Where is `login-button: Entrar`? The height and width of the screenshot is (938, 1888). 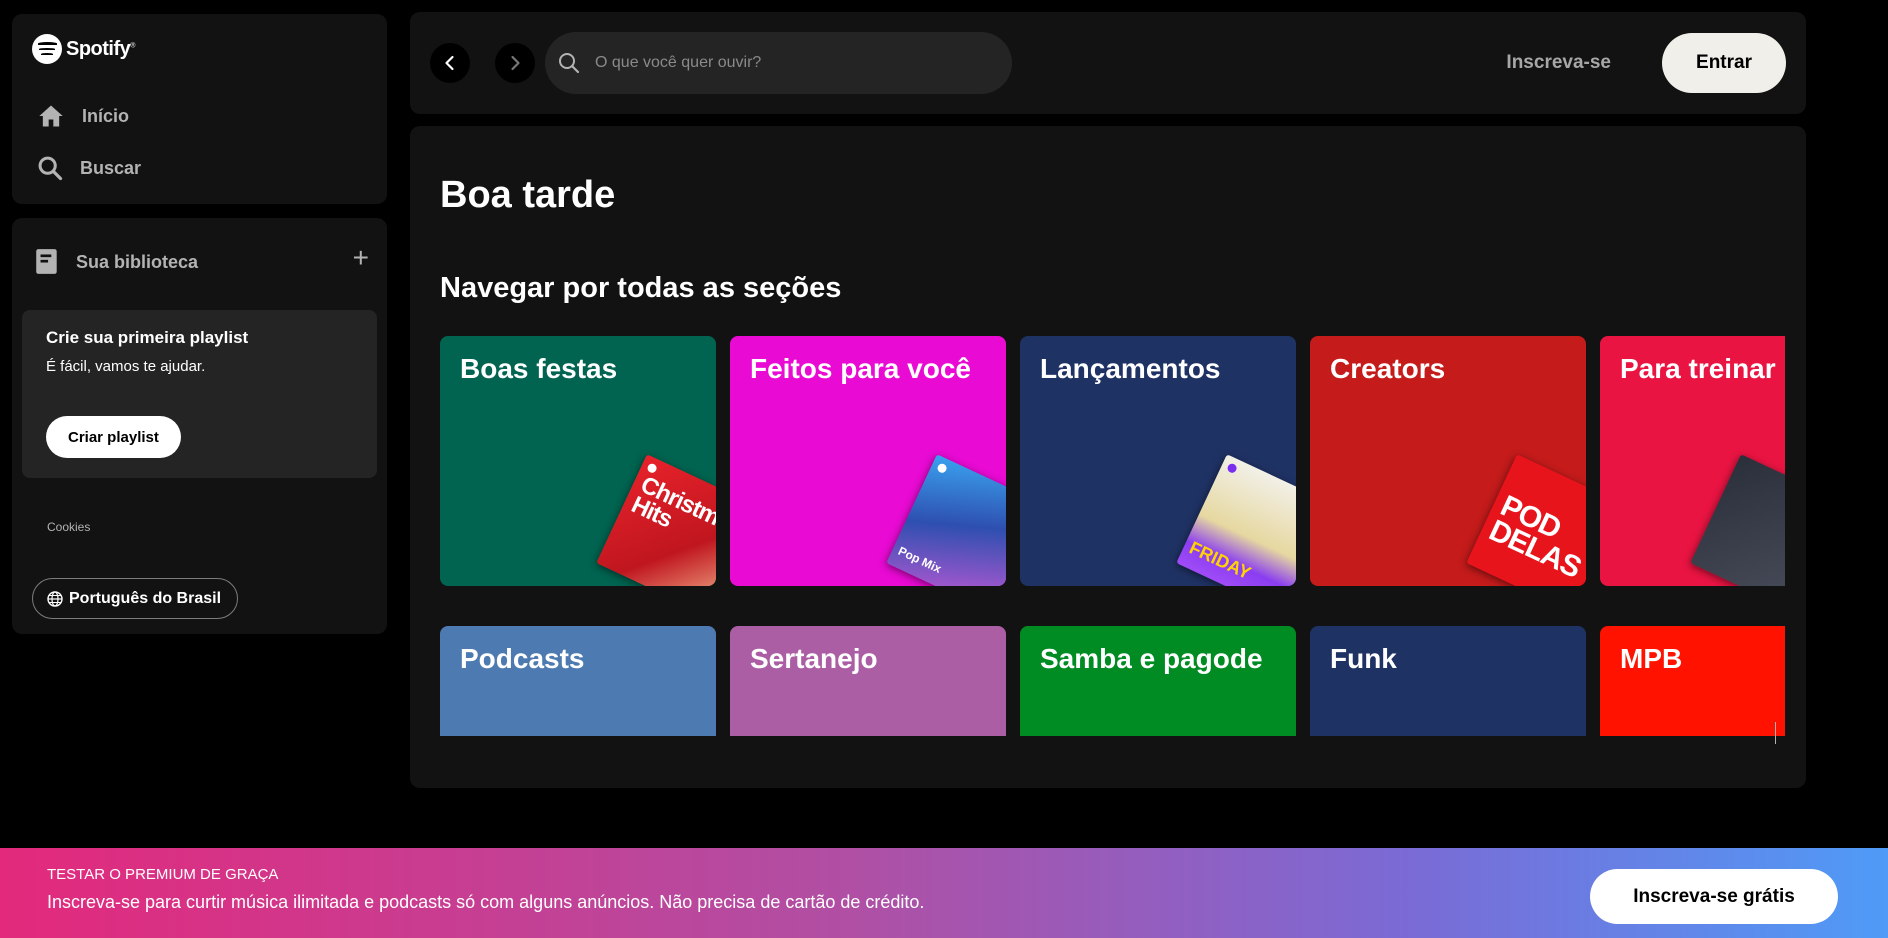
login-button: Entrar is located at coordinates (1724, 63).